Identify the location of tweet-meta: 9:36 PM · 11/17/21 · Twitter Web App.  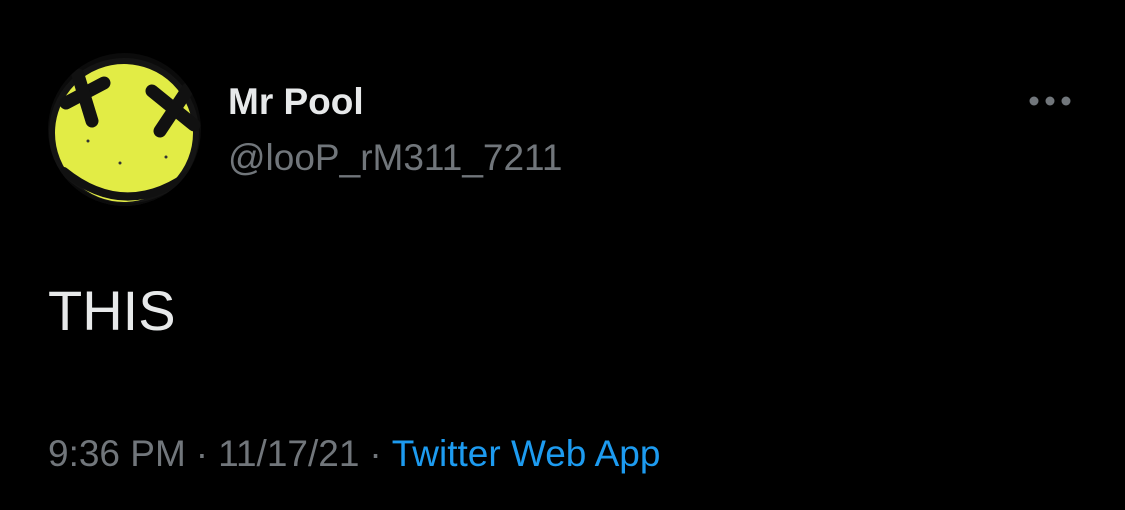
(354, 454).